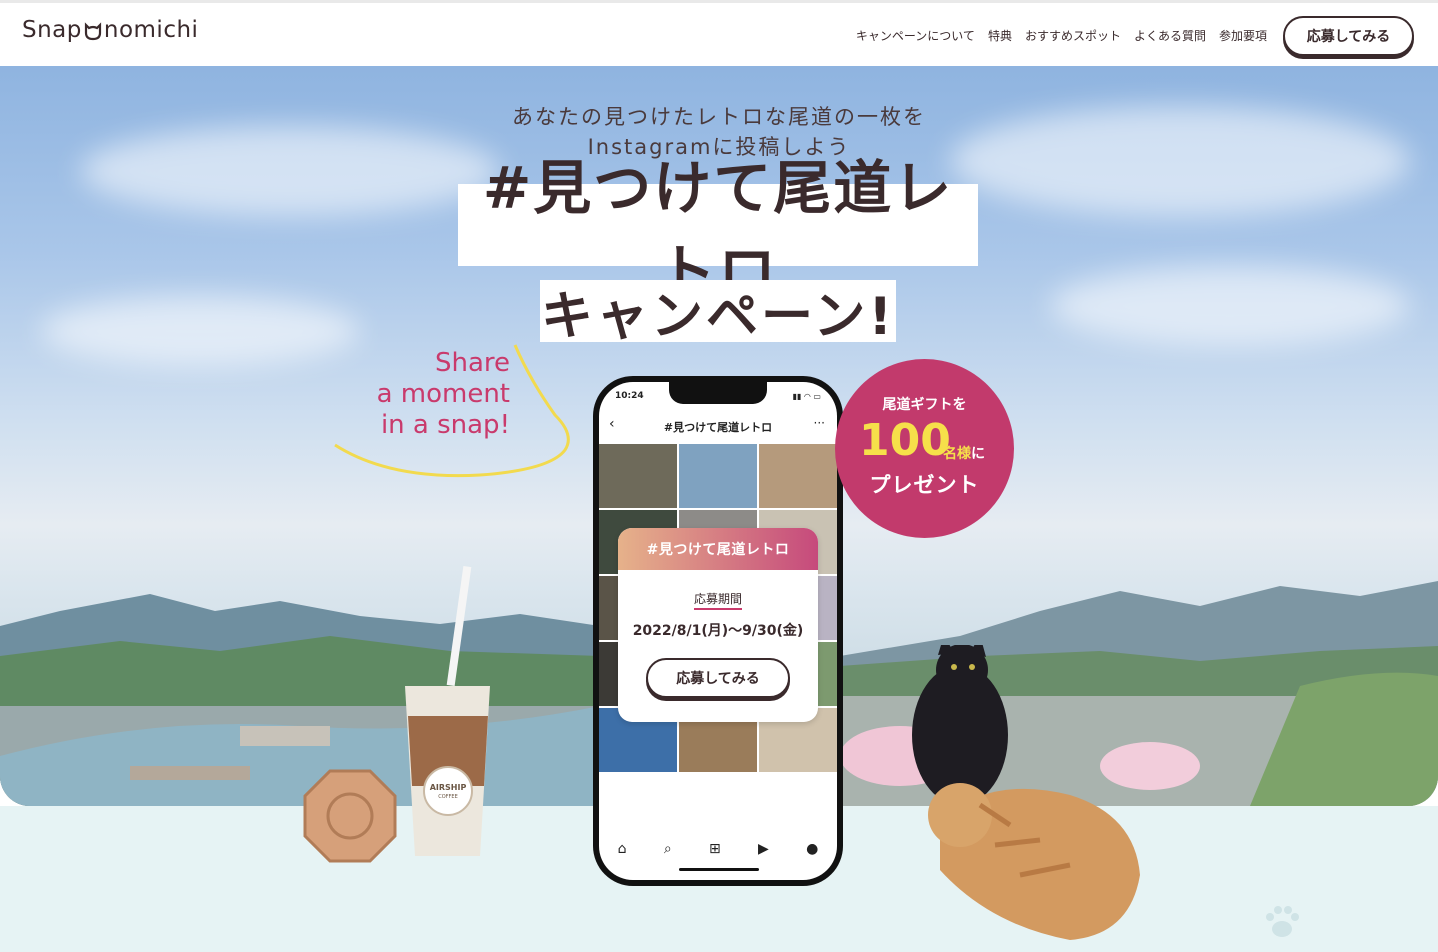  I want to click on logo-text-onomichi: nomichi, so click(151, 30).